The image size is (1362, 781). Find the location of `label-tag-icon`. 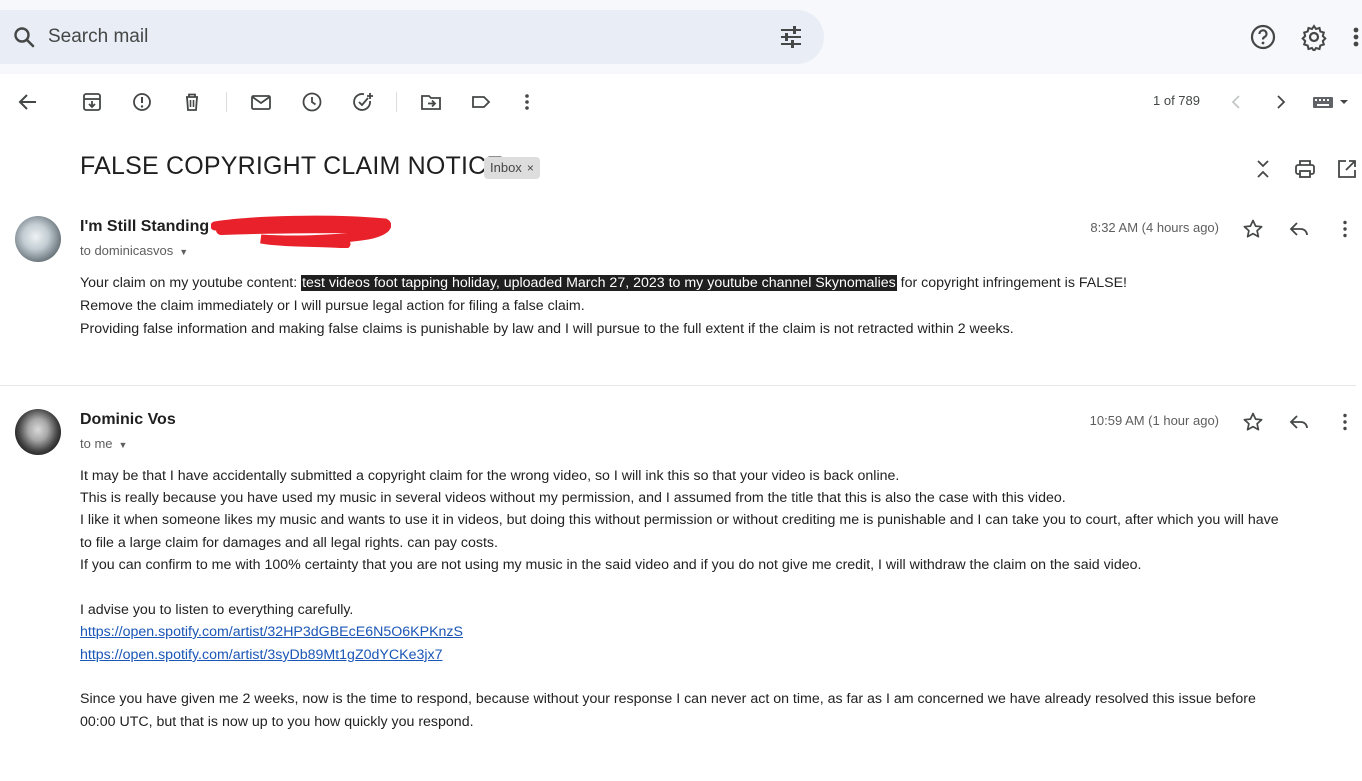

label-tag-icon is located at coordinates (481, 102).